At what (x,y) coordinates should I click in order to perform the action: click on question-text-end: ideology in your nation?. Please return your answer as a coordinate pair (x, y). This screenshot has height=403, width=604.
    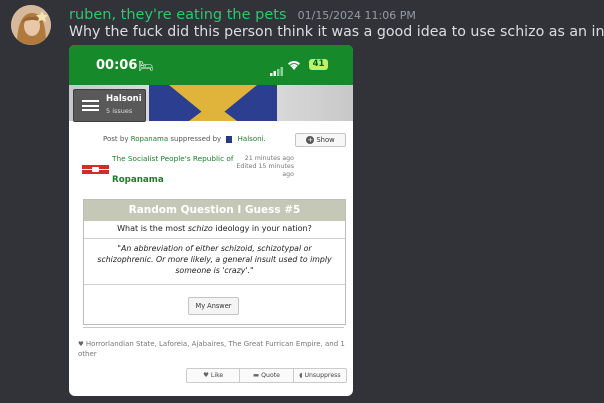
    Looking at the image, I should click on (262, 228).